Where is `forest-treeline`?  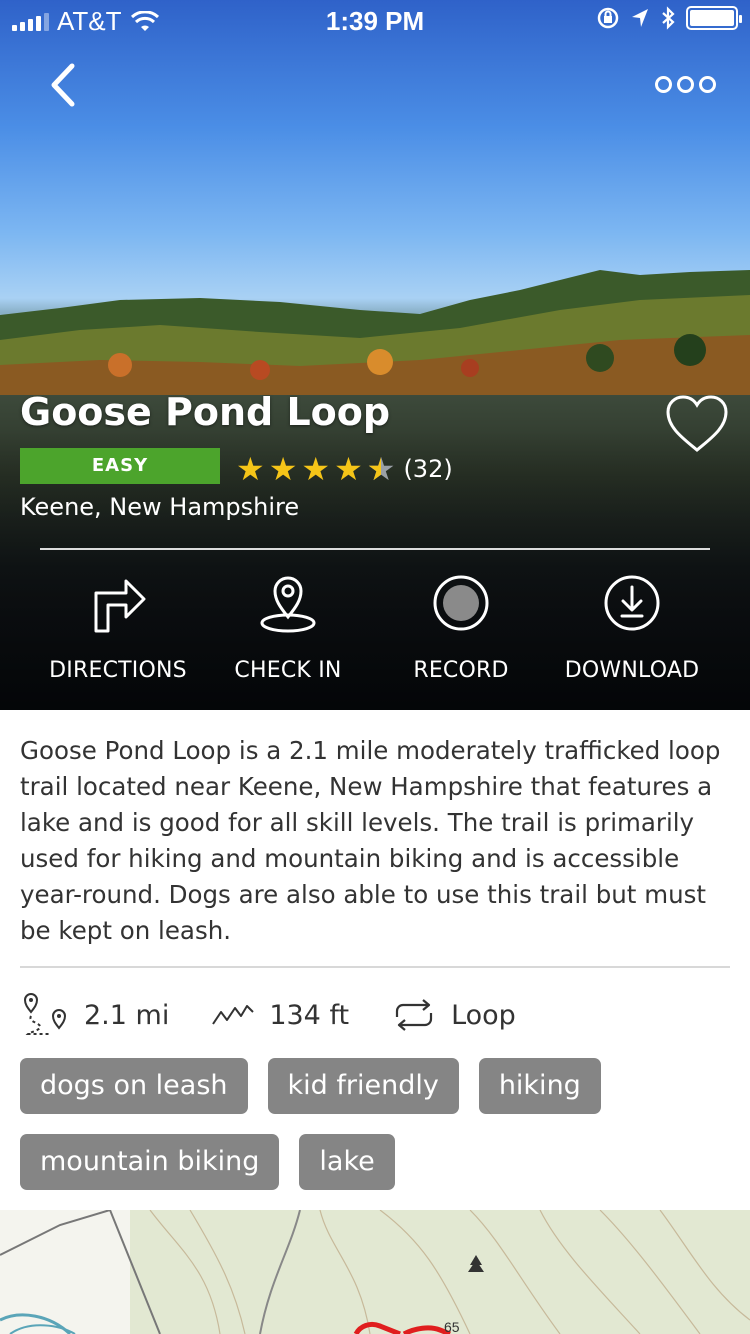
forest-treeline is located at coordinates (375, 340).